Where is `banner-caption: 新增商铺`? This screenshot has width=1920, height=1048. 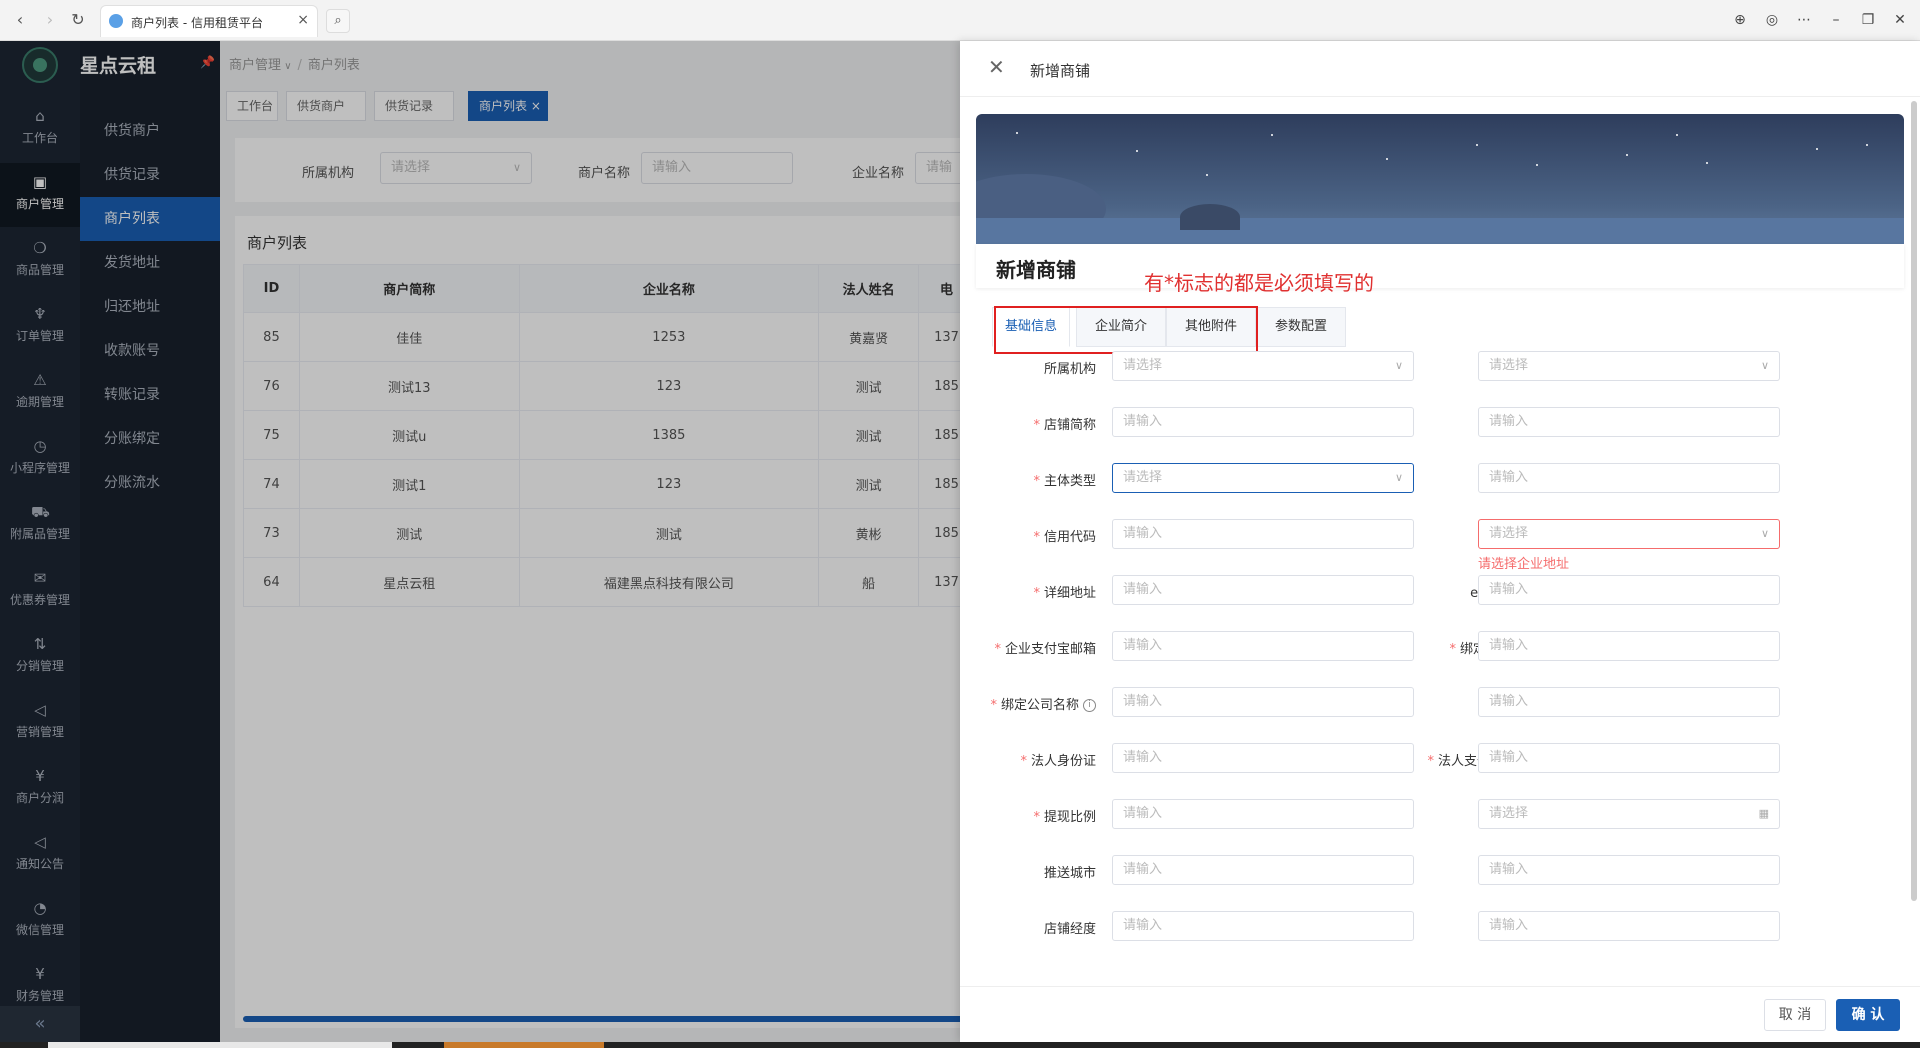 banner-caption: 新增商铺 is located at coordinates (1440, 266).